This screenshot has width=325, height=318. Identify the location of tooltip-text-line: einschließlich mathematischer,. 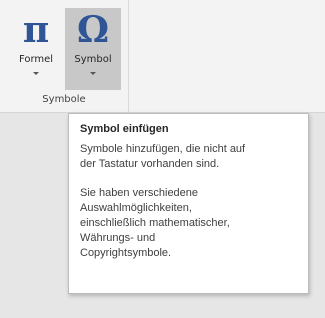
(155, 223).